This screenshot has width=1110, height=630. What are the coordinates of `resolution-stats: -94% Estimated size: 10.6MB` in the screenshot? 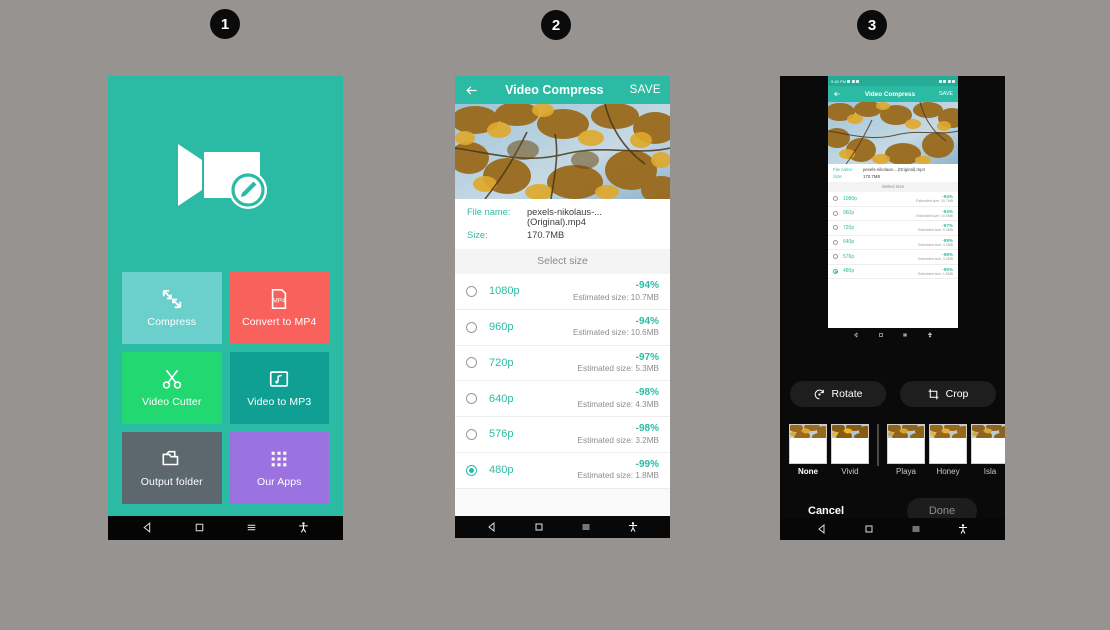 It's located at (934, 213).